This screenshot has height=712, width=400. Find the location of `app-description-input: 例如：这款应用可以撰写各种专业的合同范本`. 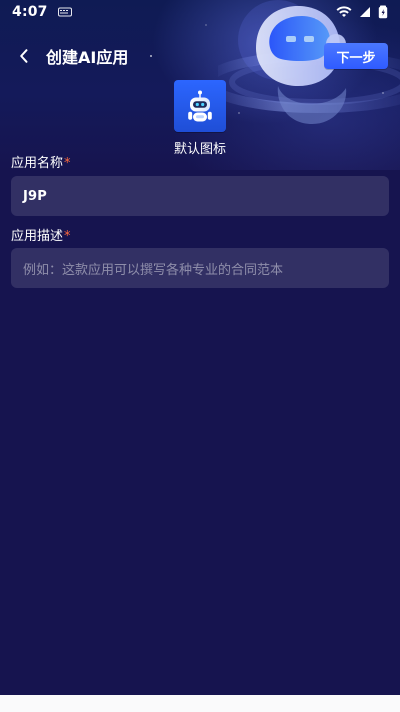

app-description-input: 例如：这款应用可以撰写各种专业的合同范本 is located at coordinates (200, 268).